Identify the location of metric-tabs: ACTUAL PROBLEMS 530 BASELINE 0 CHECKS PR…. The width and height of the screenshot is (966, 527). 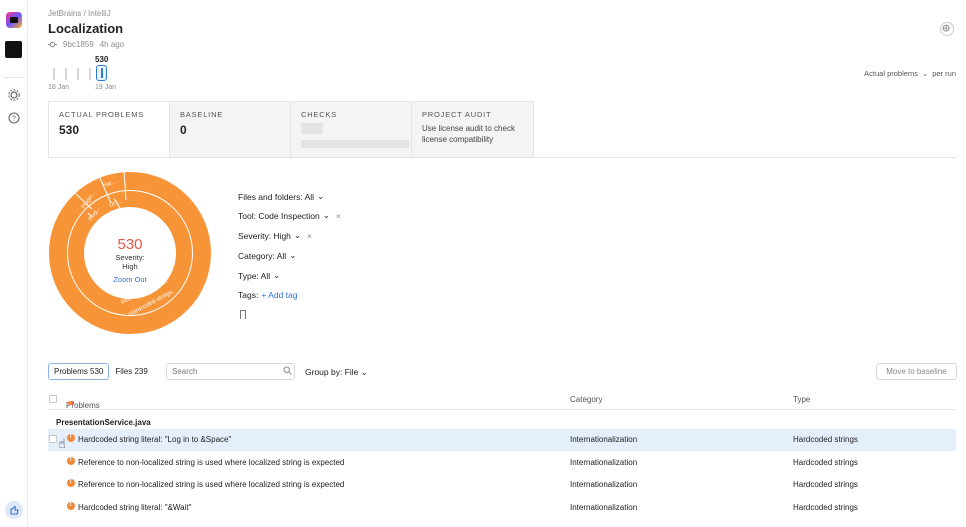
(291, 129).